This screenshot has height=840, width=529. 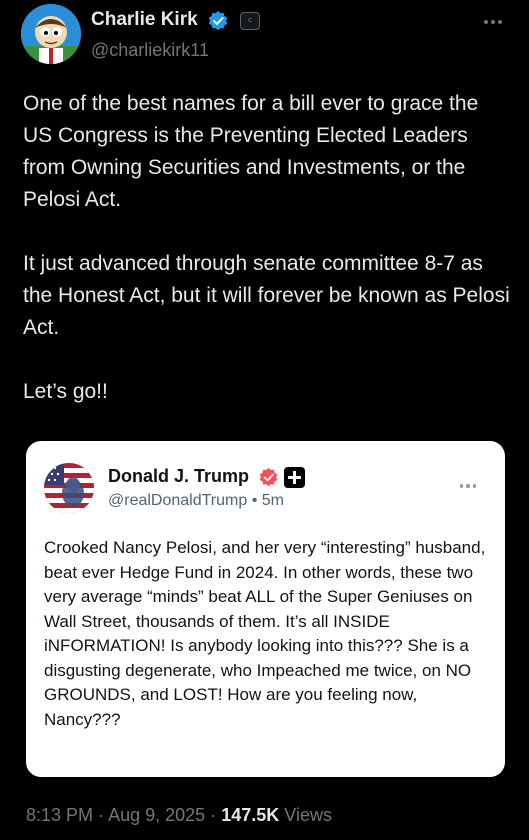 I want to click on author-avatar, so click(x=51, y=34).